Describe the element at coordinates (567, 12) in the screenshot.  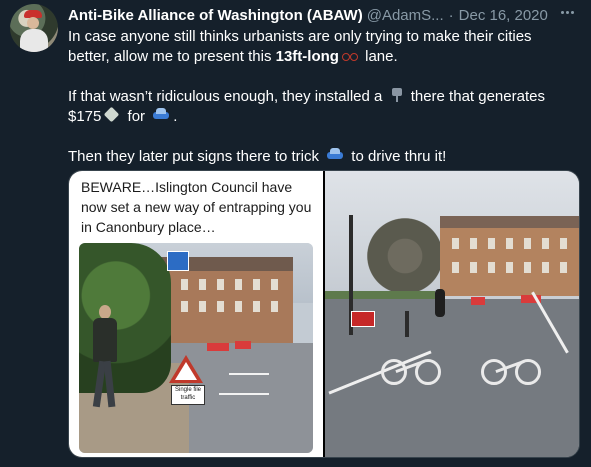
I see `more-options-icon` at that location.